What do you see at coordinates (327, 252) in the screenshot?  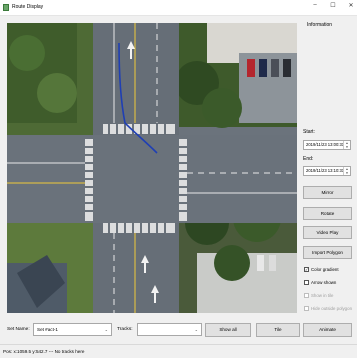 I see `import-polygon-button: Import Polygon` at bounding box center [327, 252].